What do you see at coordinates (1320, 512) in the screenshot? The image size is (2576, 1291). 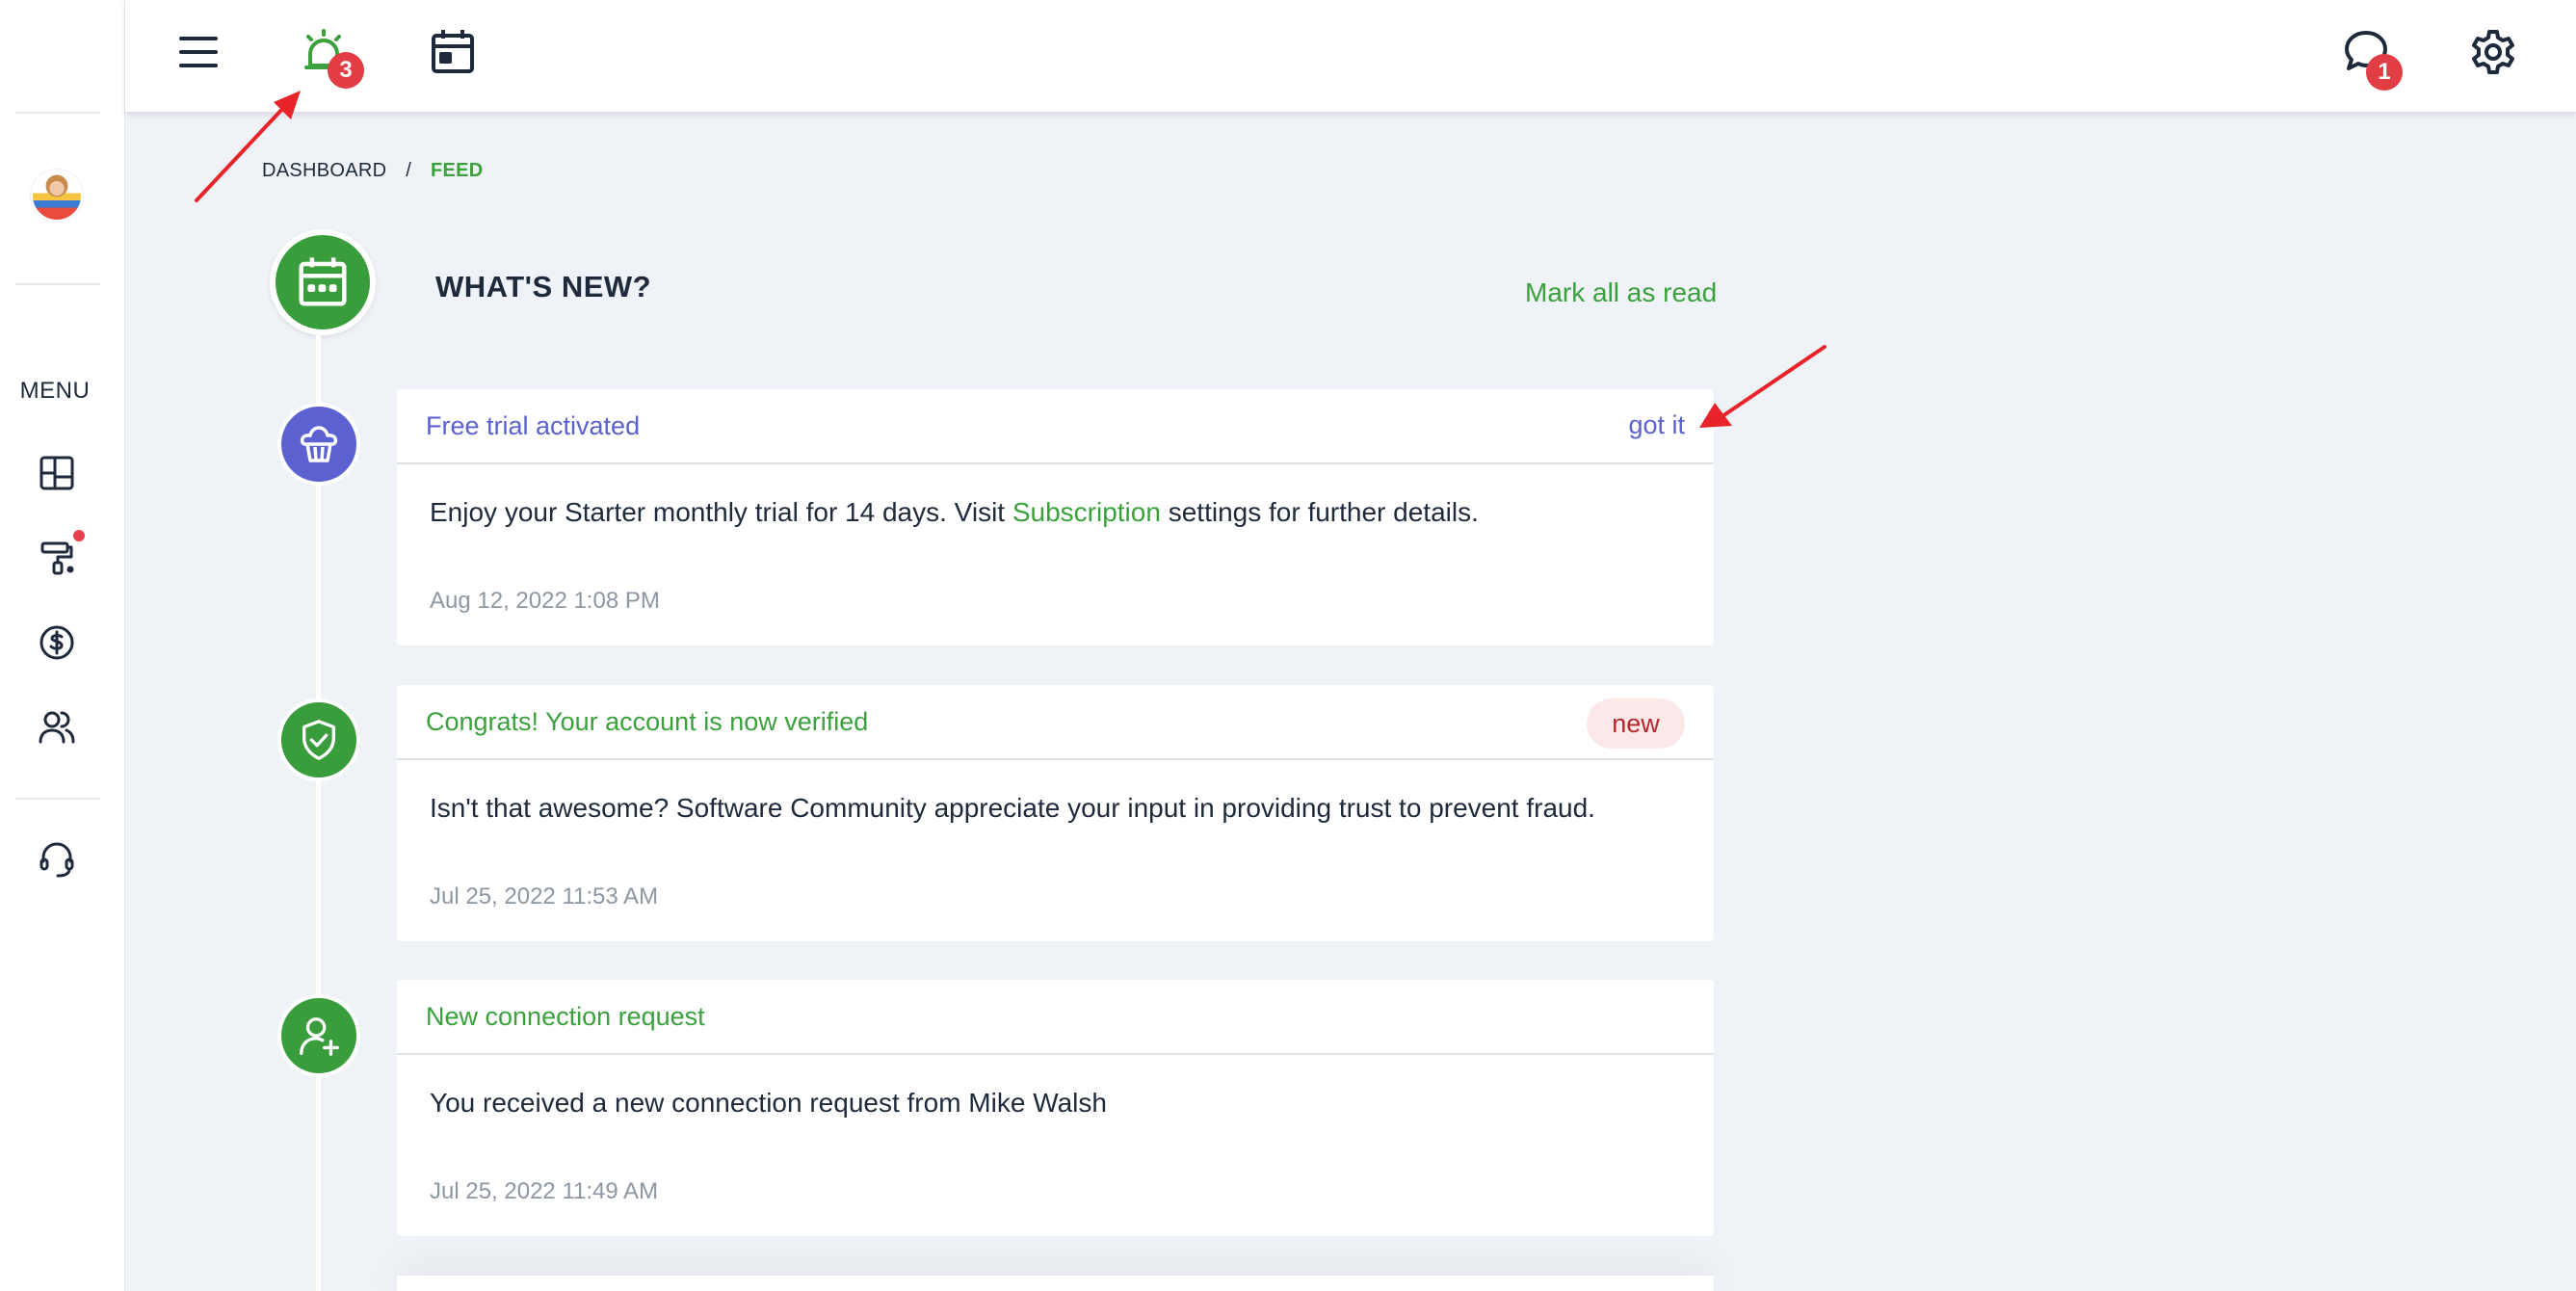 I see `card-text-part: settings for further details.` at bounding box center [1320, 512].